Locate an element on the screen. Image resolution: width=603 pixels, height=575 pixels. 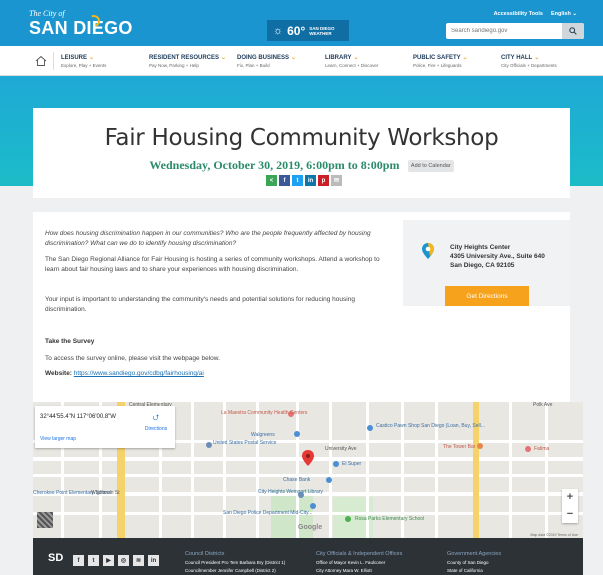
nav-public-safety: PUBLIC SAFETY ⌄ Police, Fire + Lifeguards is located at coordinates (440, 62).